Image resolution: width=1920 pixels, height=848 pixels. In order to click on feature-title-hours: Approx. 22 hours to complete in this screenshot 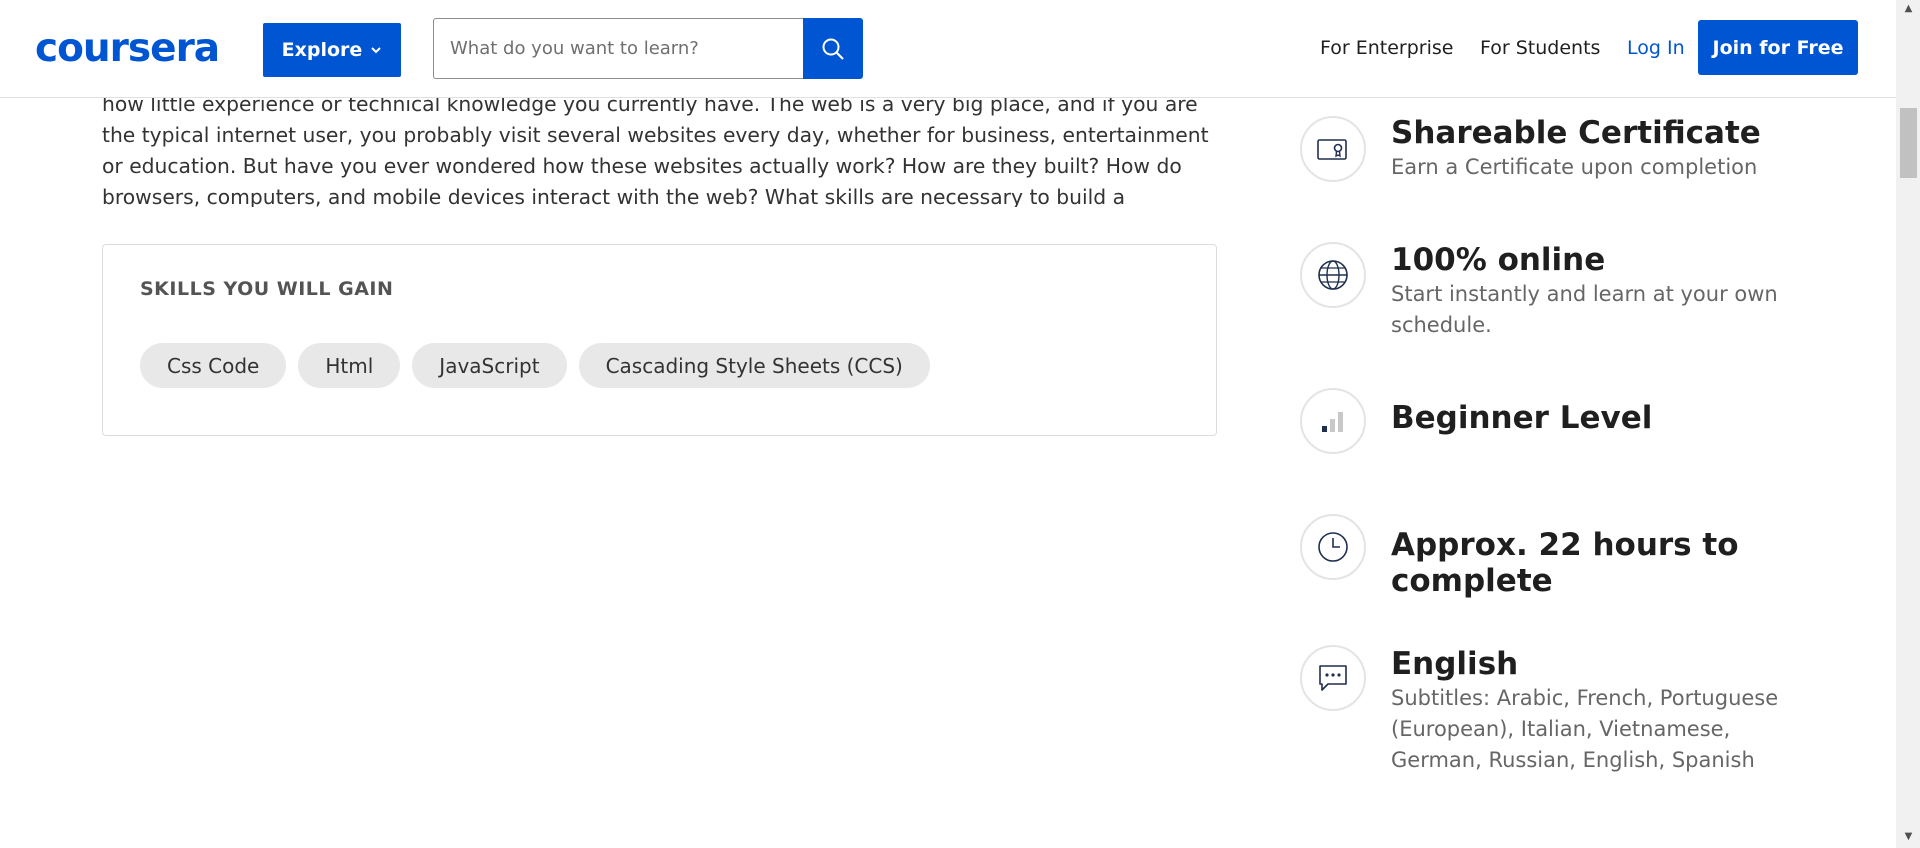, I will do `click(1565, 563)`.